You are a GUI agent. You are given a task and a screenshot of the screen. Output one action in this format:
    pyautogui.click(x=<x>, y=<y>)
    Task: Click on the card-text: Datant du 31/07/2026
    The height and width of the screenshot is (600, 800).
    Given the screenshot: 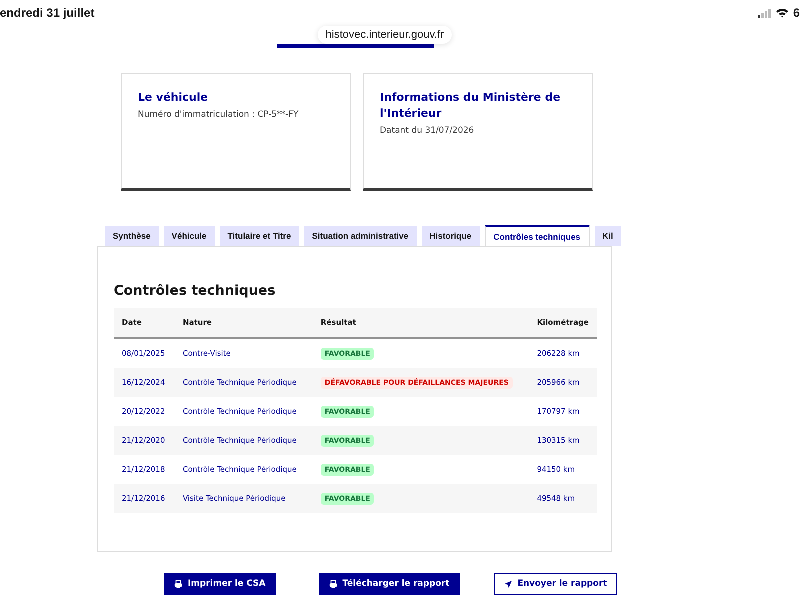 What is the action you would take?
    pyautogui.click(x=428, y=131)
    